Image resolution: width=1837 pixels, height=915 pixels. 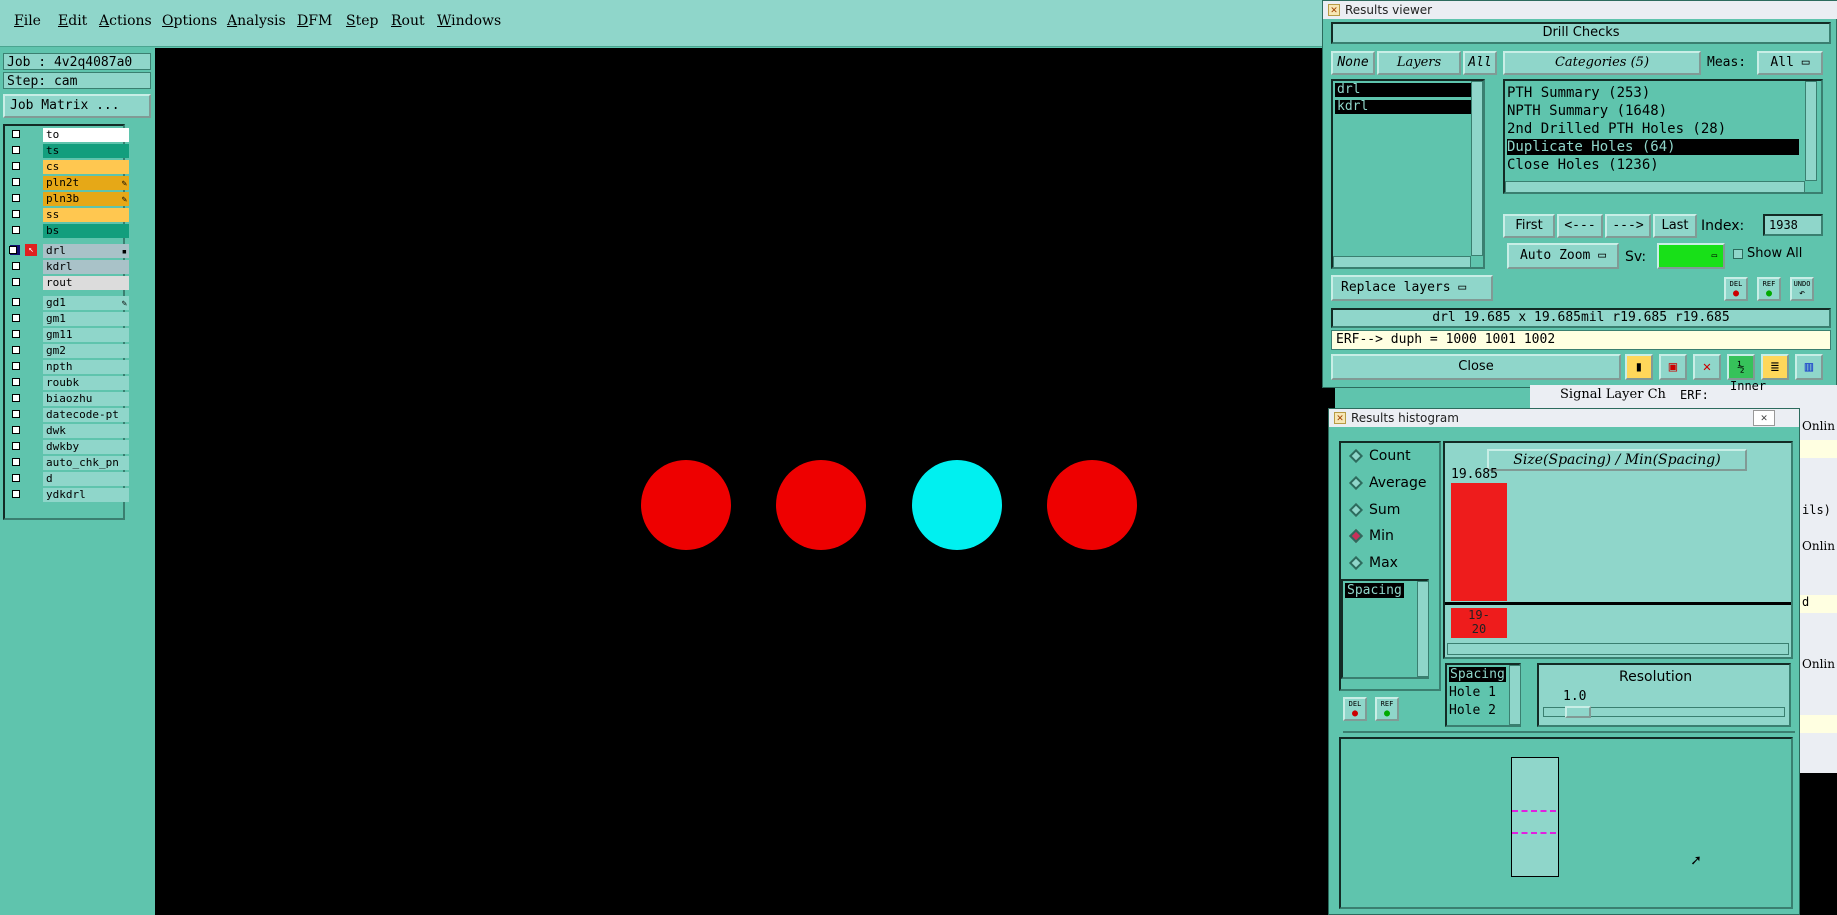 What do you see at coordinates (1479, 542) in the screenshot?
I see `histogram-bar` at bounding box center [1479, 542].